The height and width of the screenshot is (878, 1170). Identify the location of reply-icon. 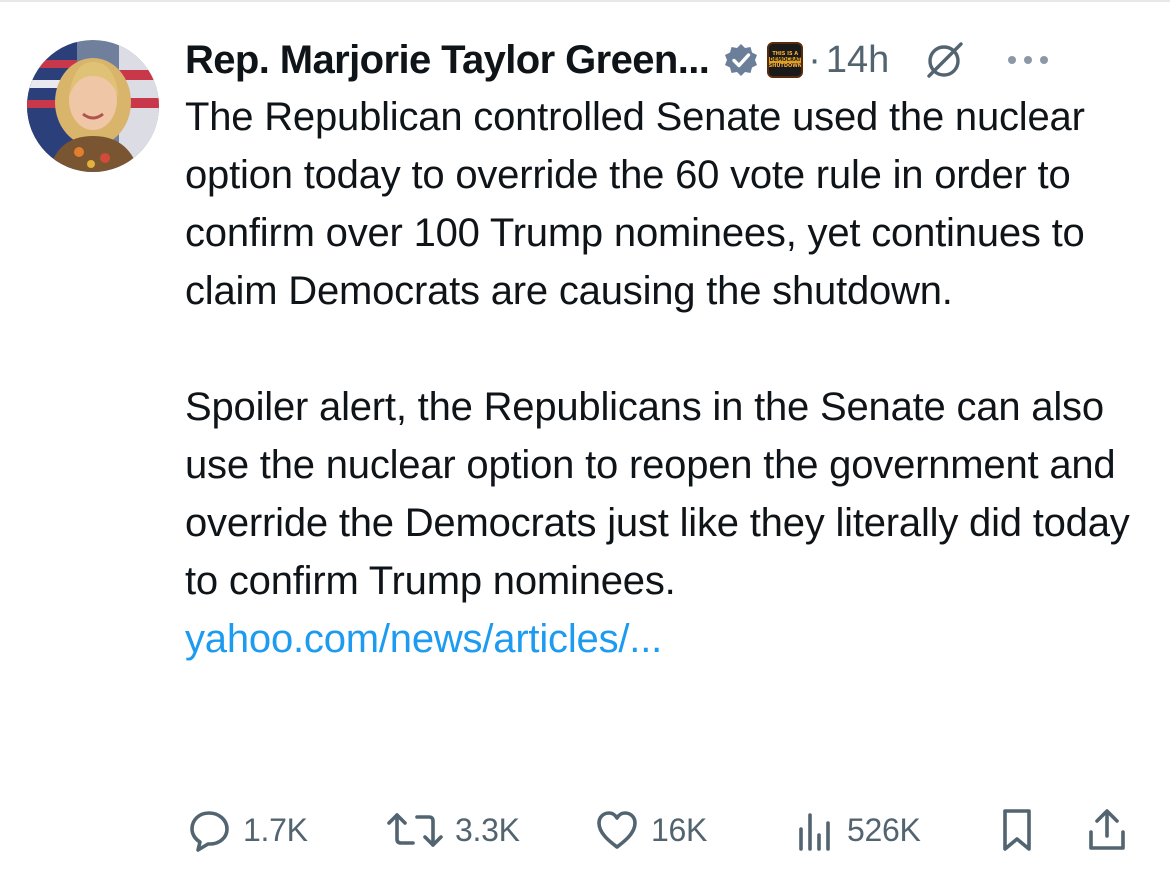
(209, 831).